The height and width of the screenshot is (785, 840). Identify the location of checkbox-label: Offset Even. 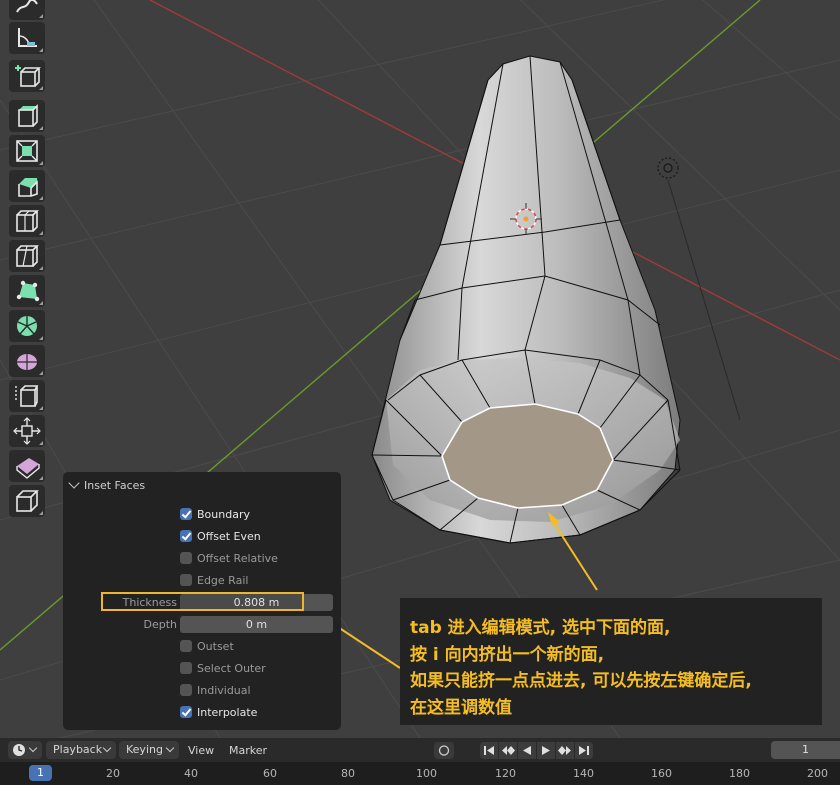
(229, 536).